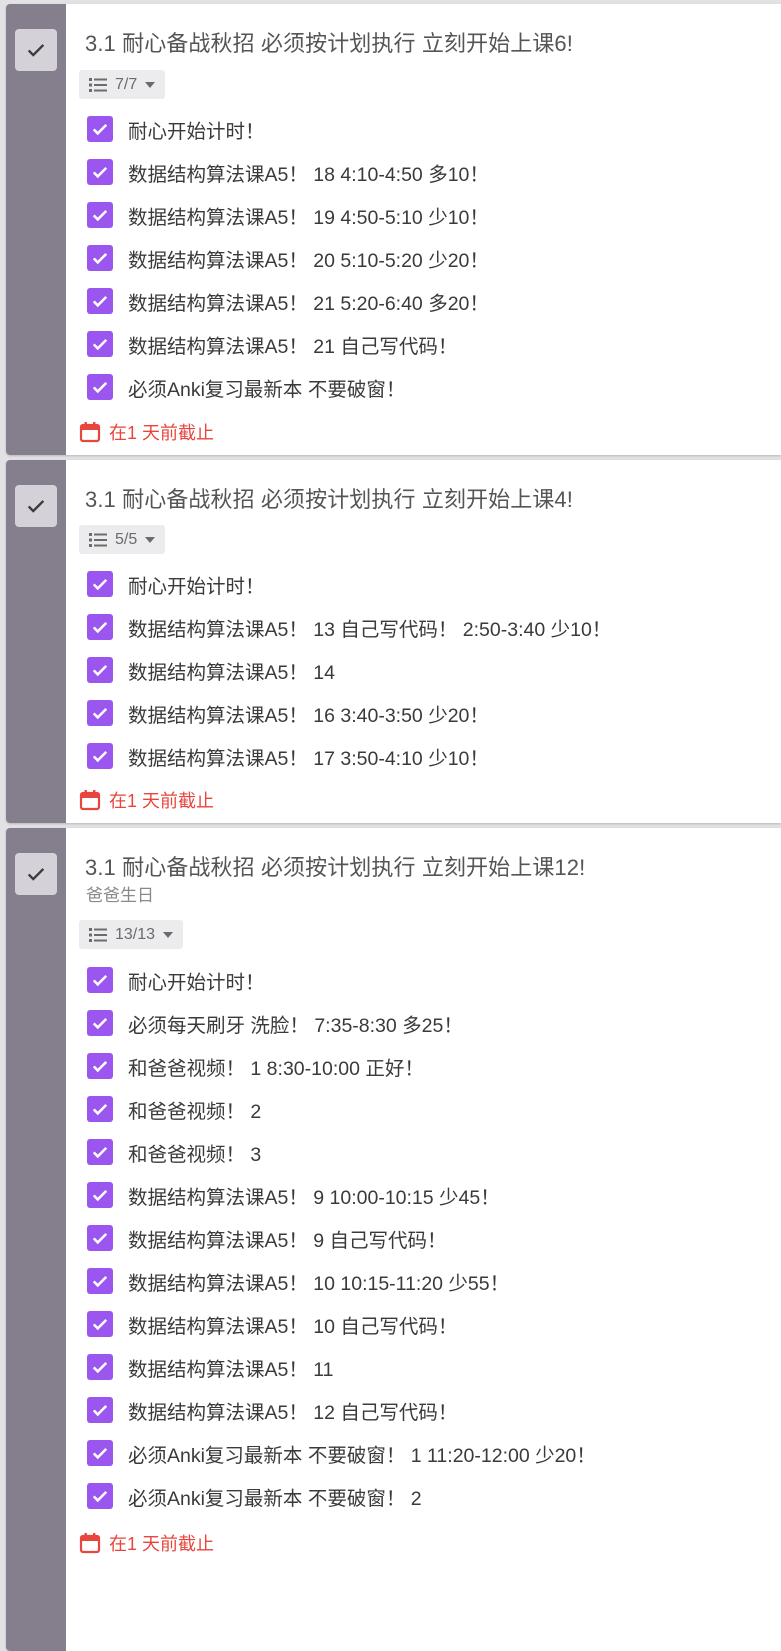 The height and width of the screenshot is (1651, 781). Describe the element at coordinates (293, 1195) in the screenshot. I see `checklist-item: 数据结构算法课A5！ 9 10:00-10:15 少45！` at that location.